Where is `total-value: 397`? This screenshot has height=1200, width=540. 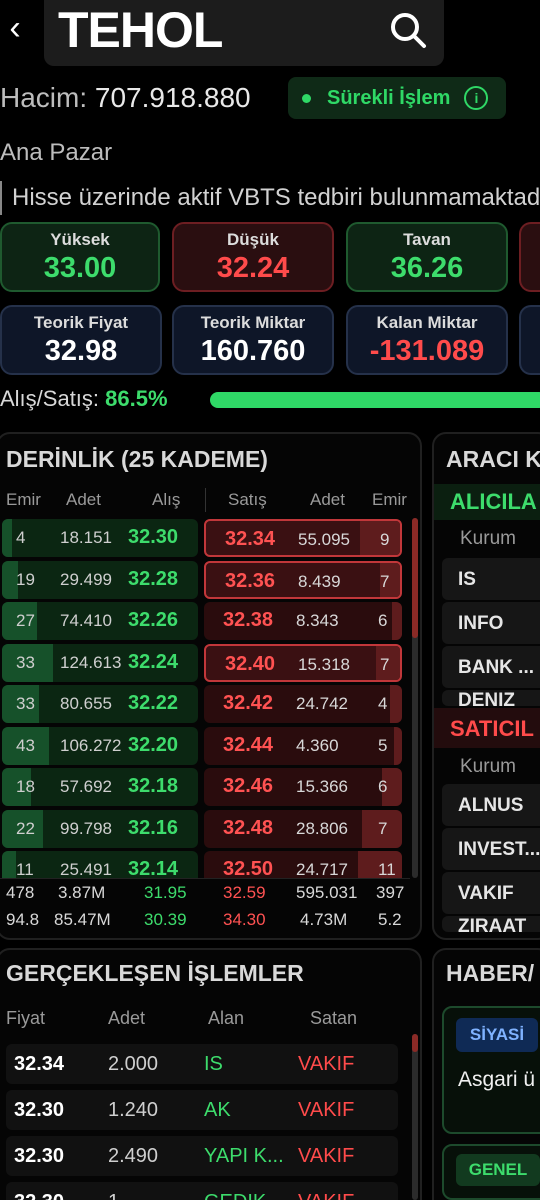
total-value: 397 is located at coordinates (390, 892).